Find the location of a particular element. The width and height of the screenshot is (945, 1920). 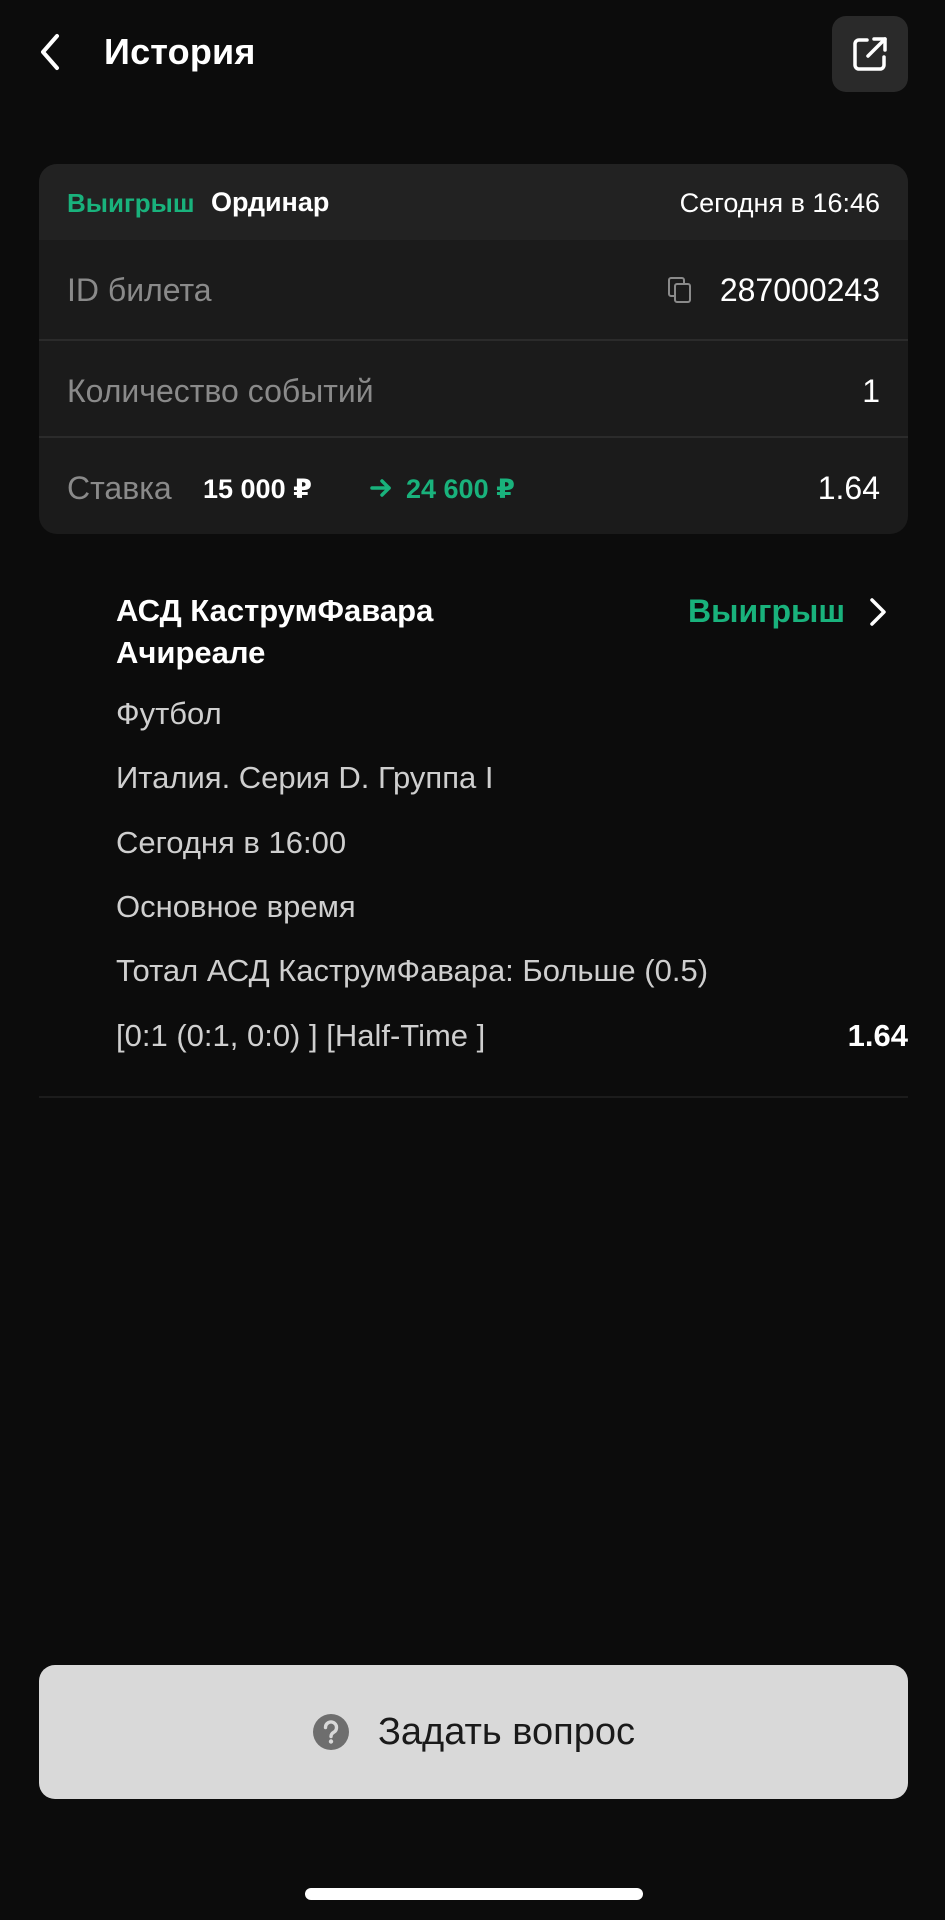

ticket-id-value: 287000243 is located at coordinates (799, 290).